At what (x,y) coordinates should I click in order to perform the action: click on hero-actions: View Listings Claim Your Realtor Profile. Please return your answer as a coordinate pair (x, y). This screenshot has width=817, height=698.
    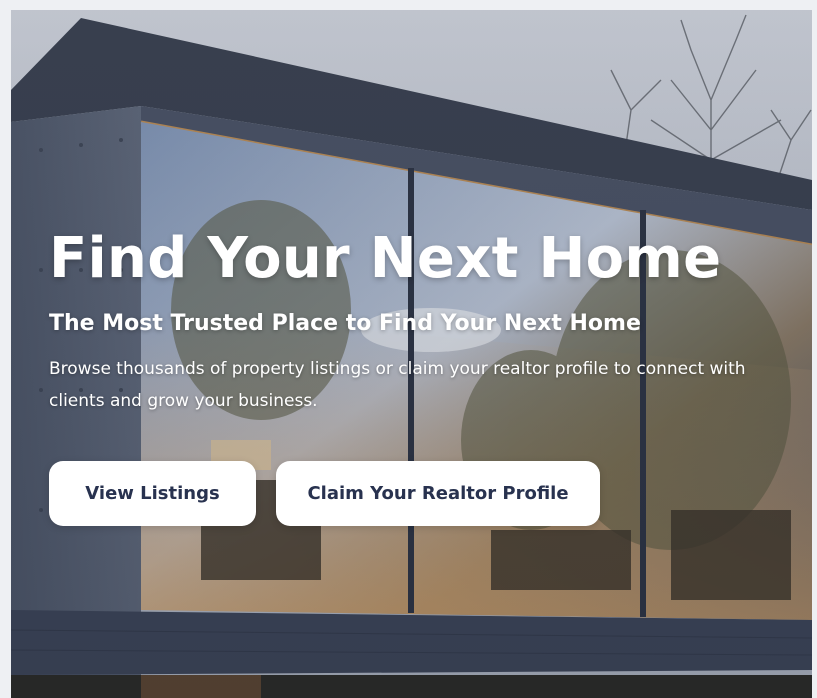
    Looking at the image, I should click on (324, 493).